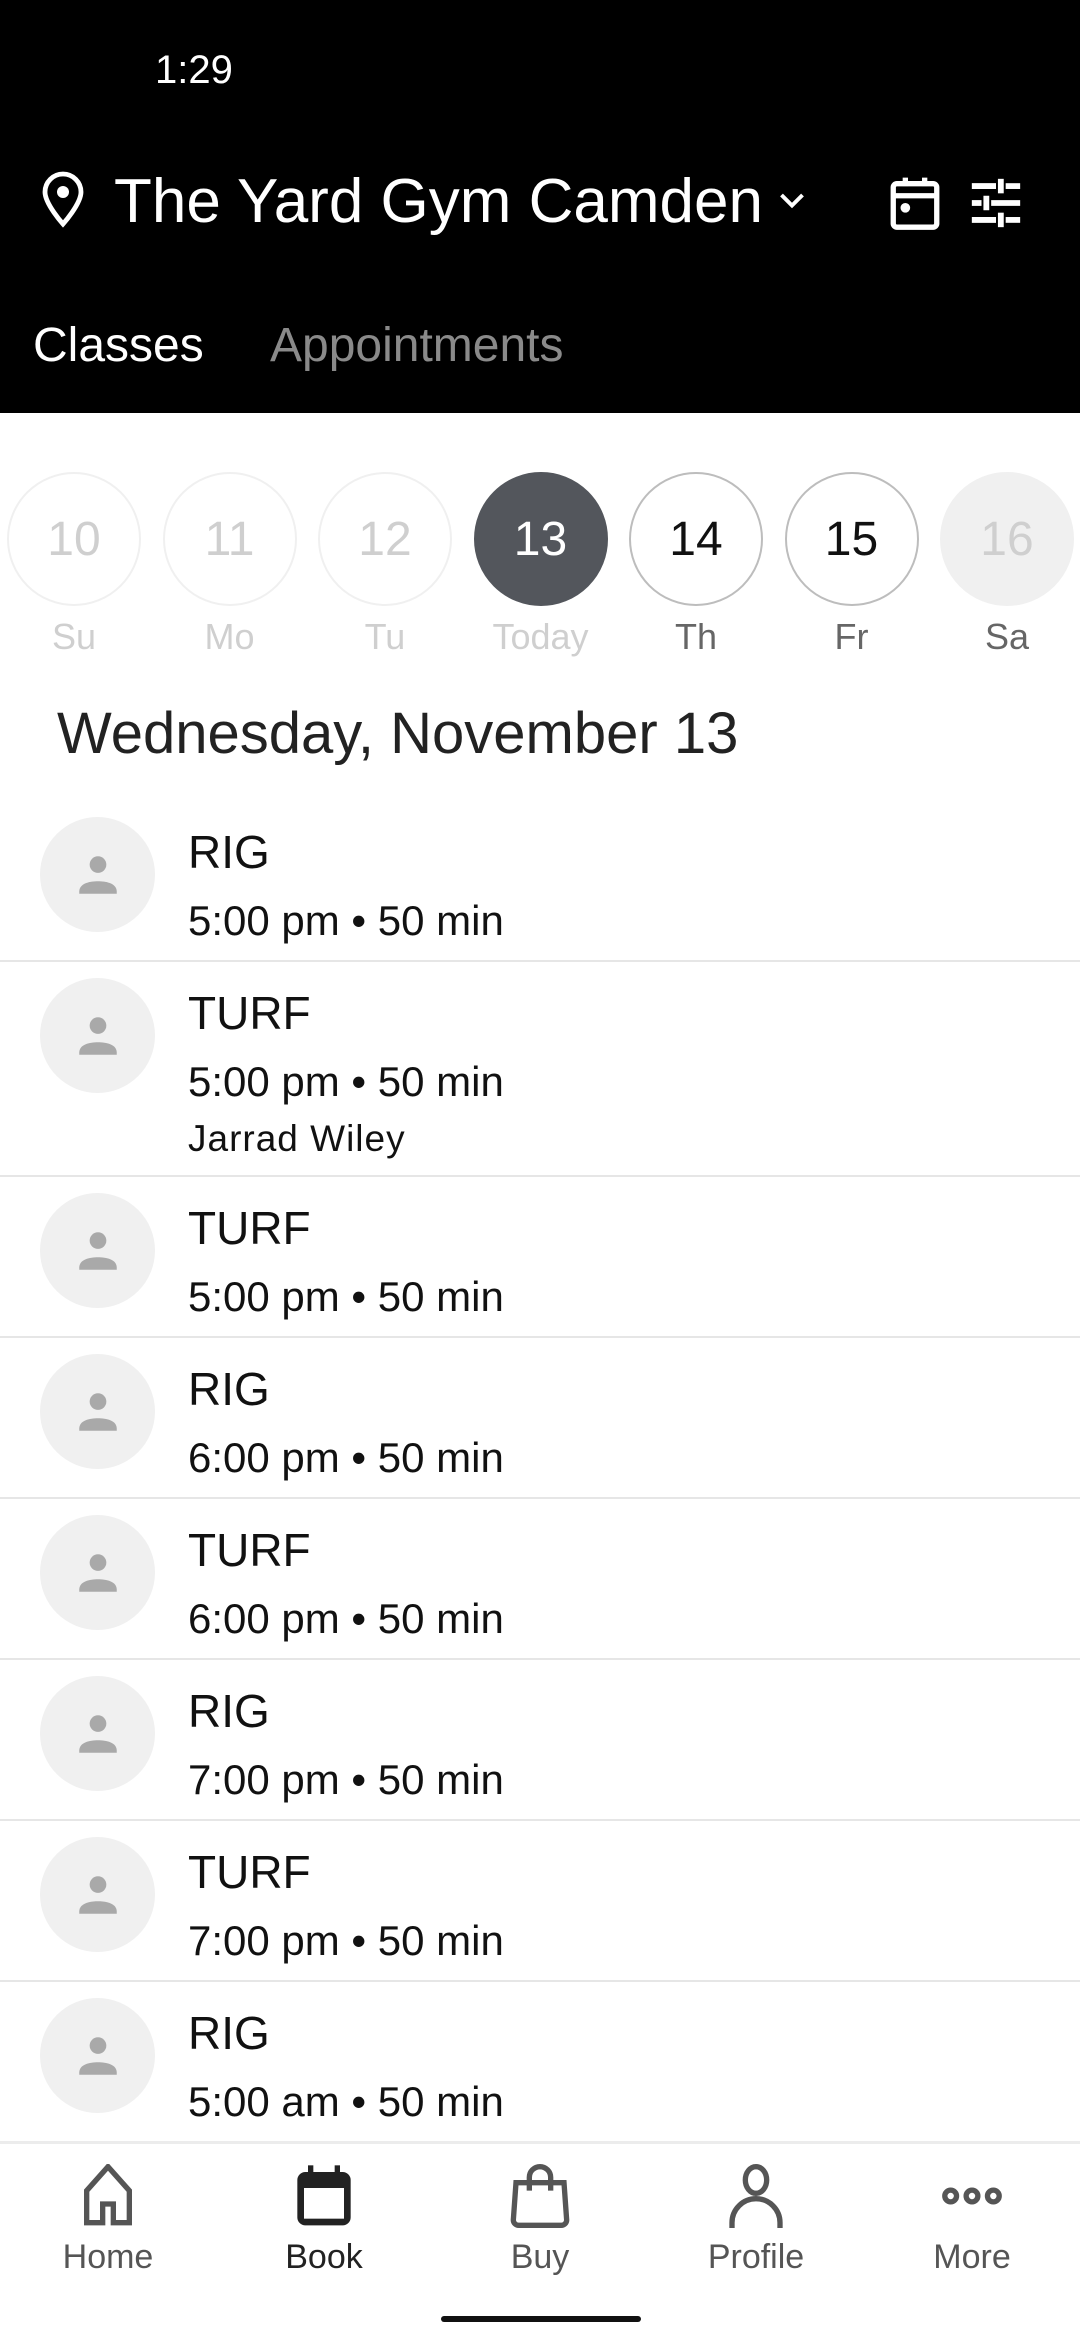  I want to click on day-label: Sa, so click(1007, 636).